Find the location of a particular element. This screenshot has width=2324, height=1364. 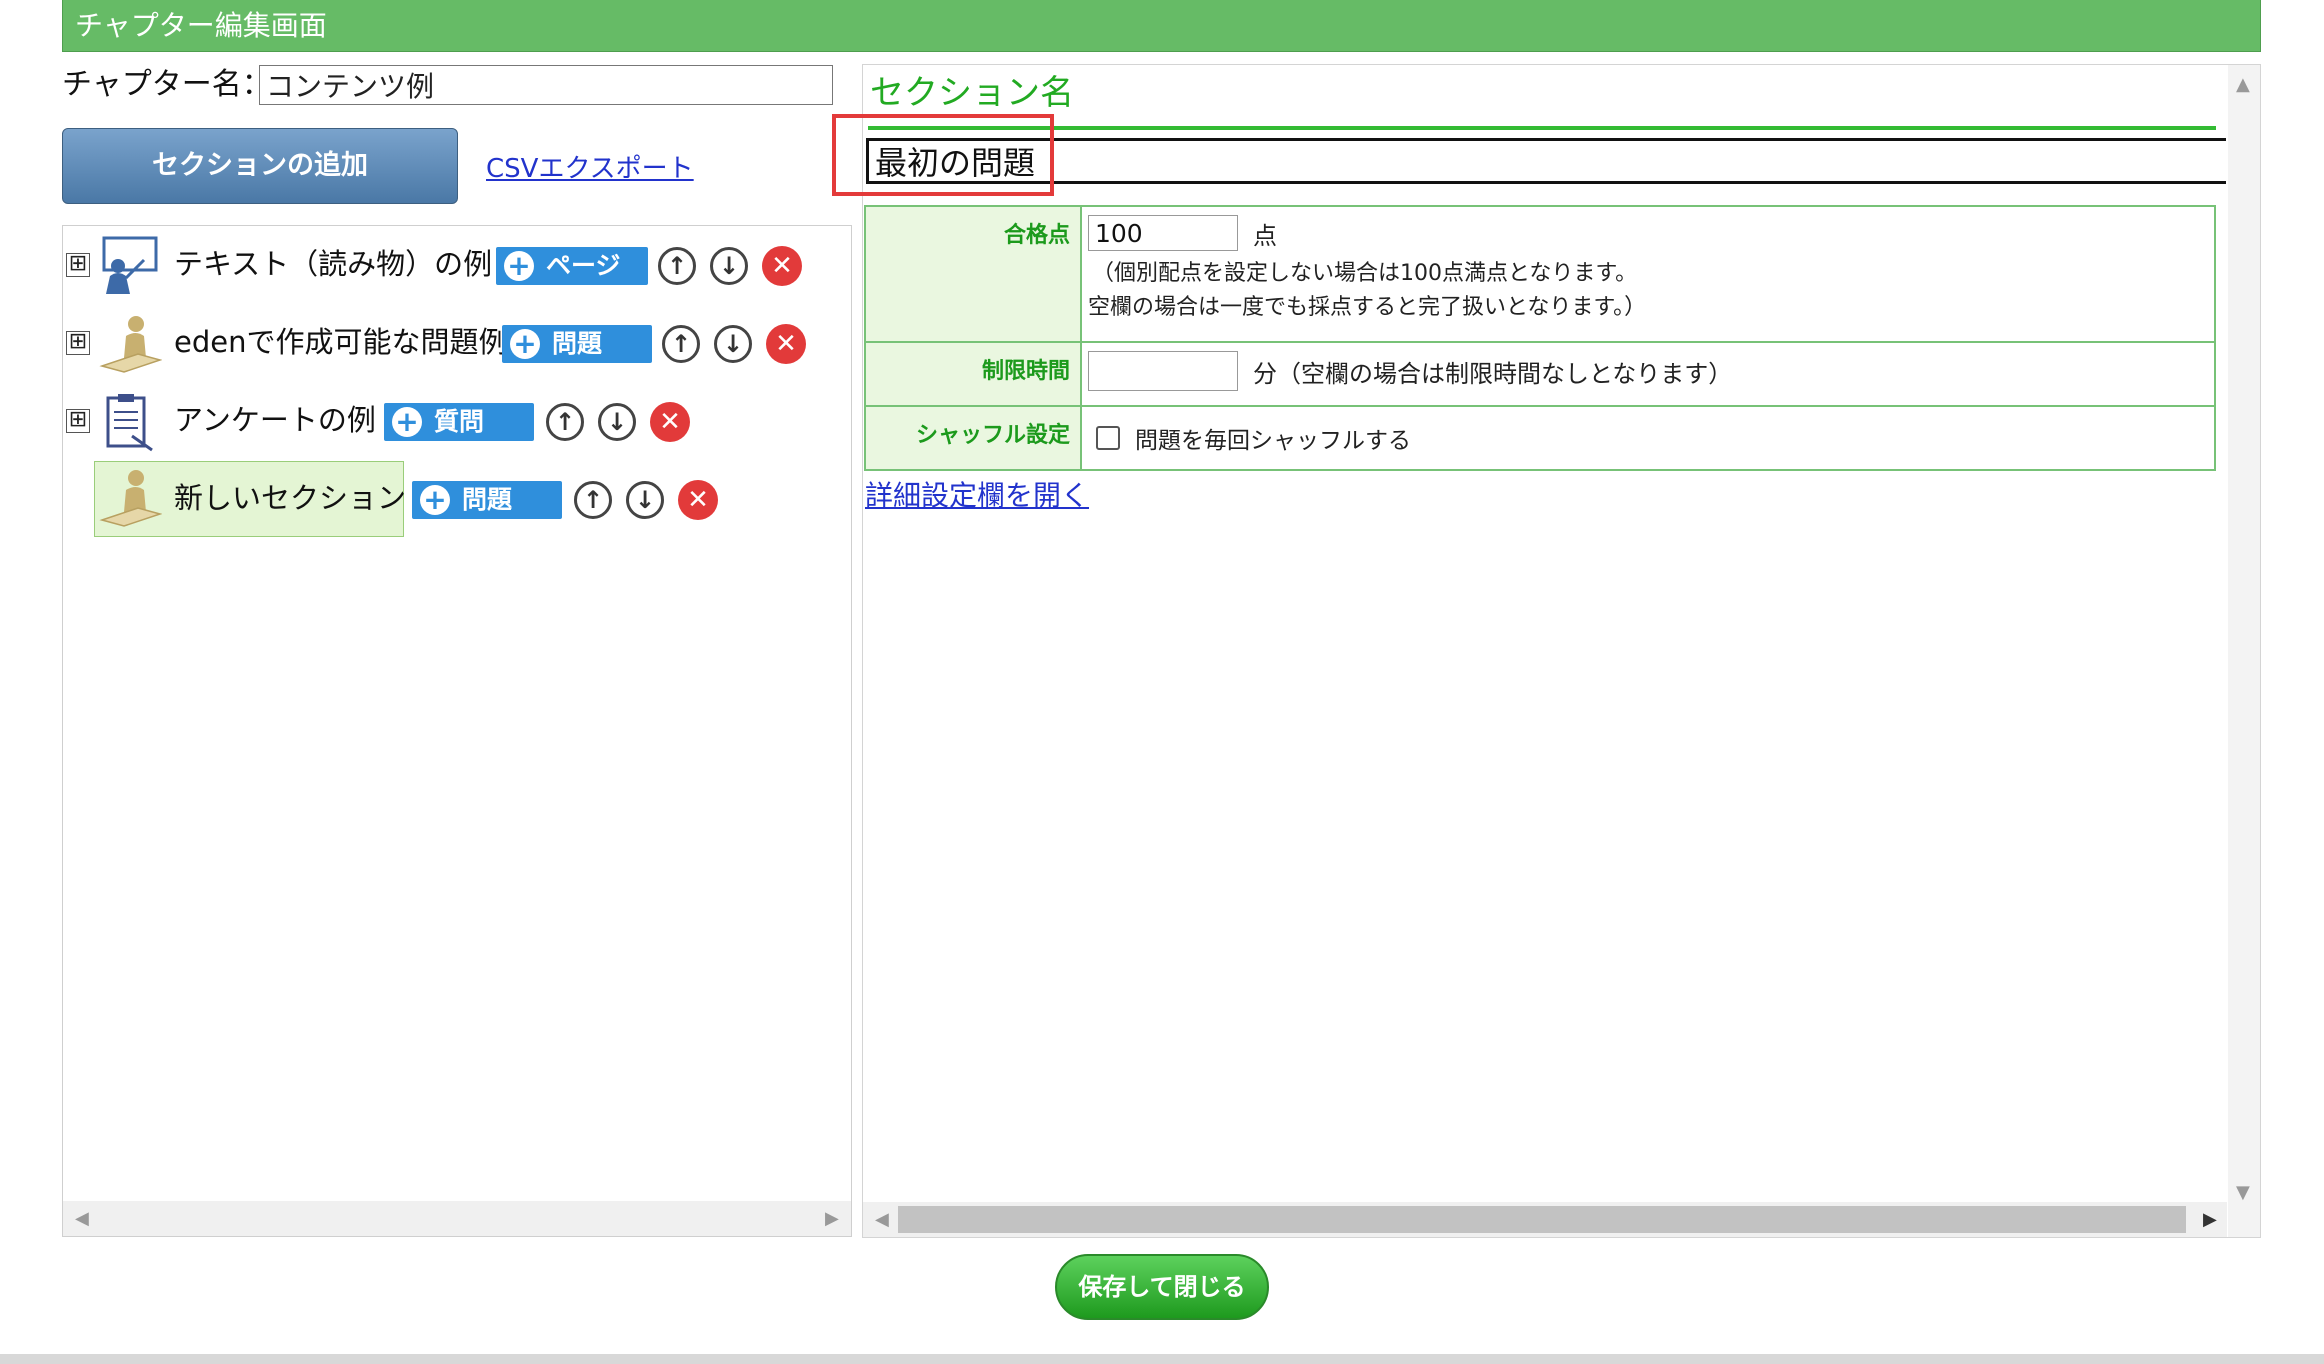

annotation-highlight-box is located at coordinates (943, 155).